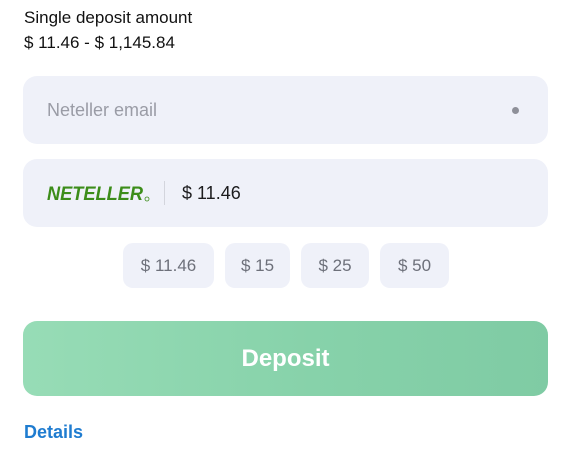 This screenshot has height=458, width=568. I want to click on deposit-limit-label: Single deposit amount, so click(108, 17).